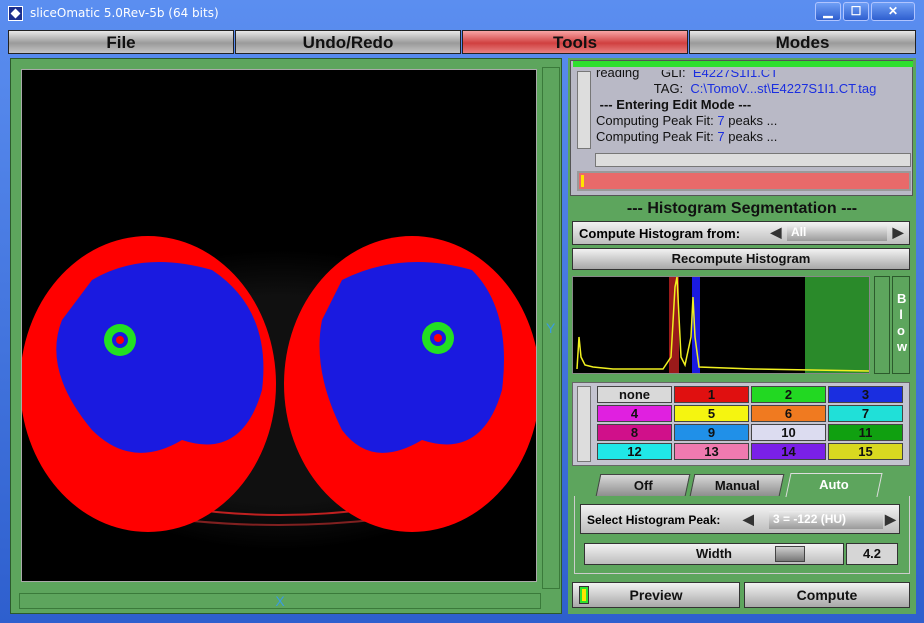 The height and width of the screenshot is (623, 924). Describe the element at coordinates (788, 451) in the screenshot. I see `palette-color-14: 14` at that location.